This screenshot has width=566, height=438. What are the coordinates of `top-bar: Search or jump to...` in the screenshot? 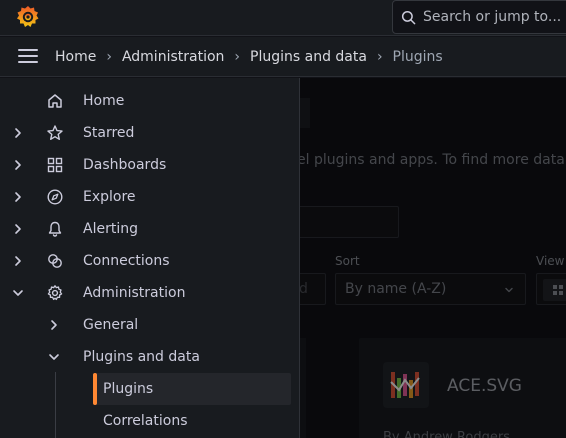 It's located at (283, 18).